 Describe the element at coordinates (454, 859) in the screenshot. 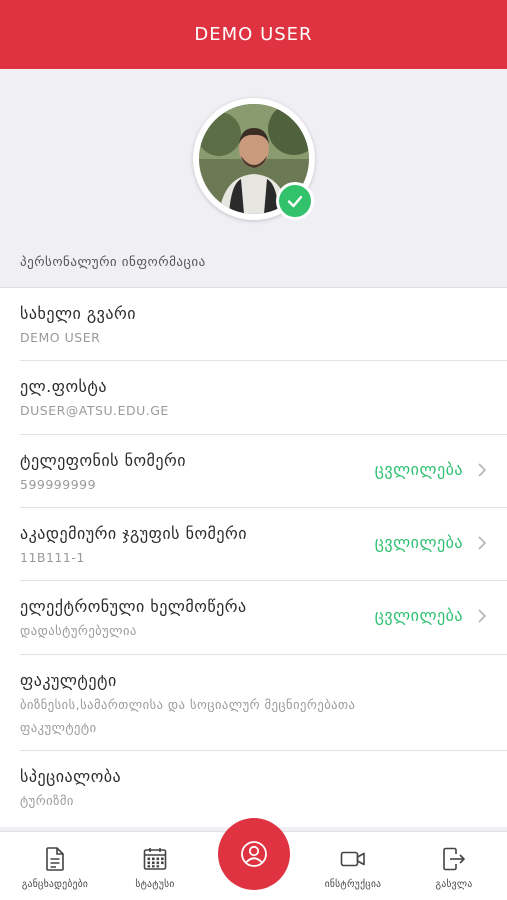

I see `logout-icon` at that location.